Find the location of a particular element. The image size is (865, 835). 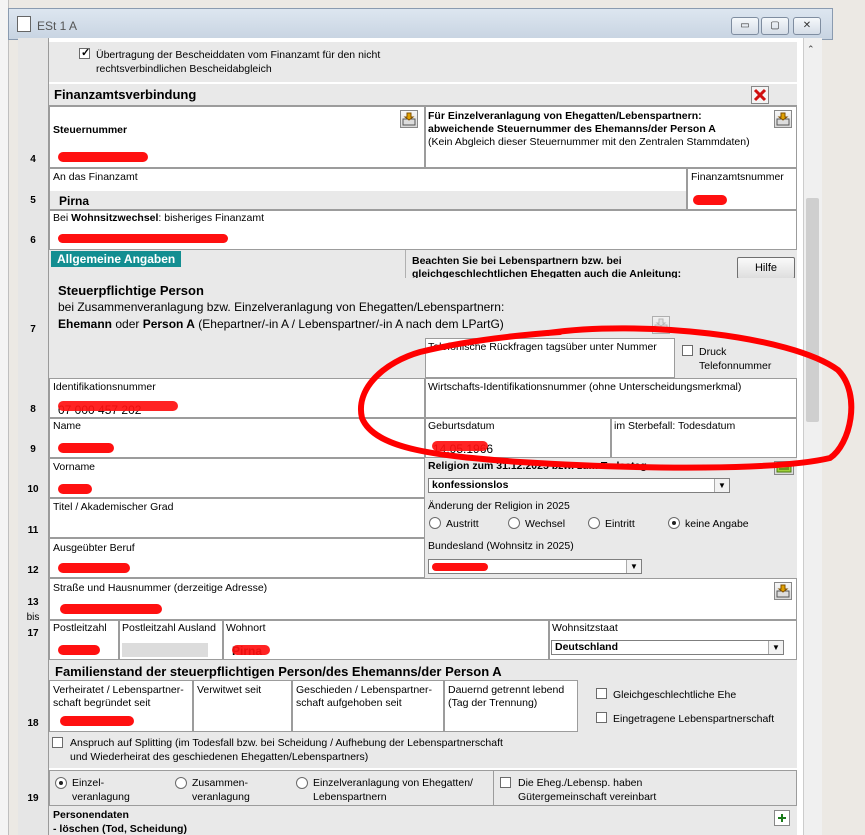

allgemein-tab: Allgemeine Angaben is located at coordinates (116, 259).